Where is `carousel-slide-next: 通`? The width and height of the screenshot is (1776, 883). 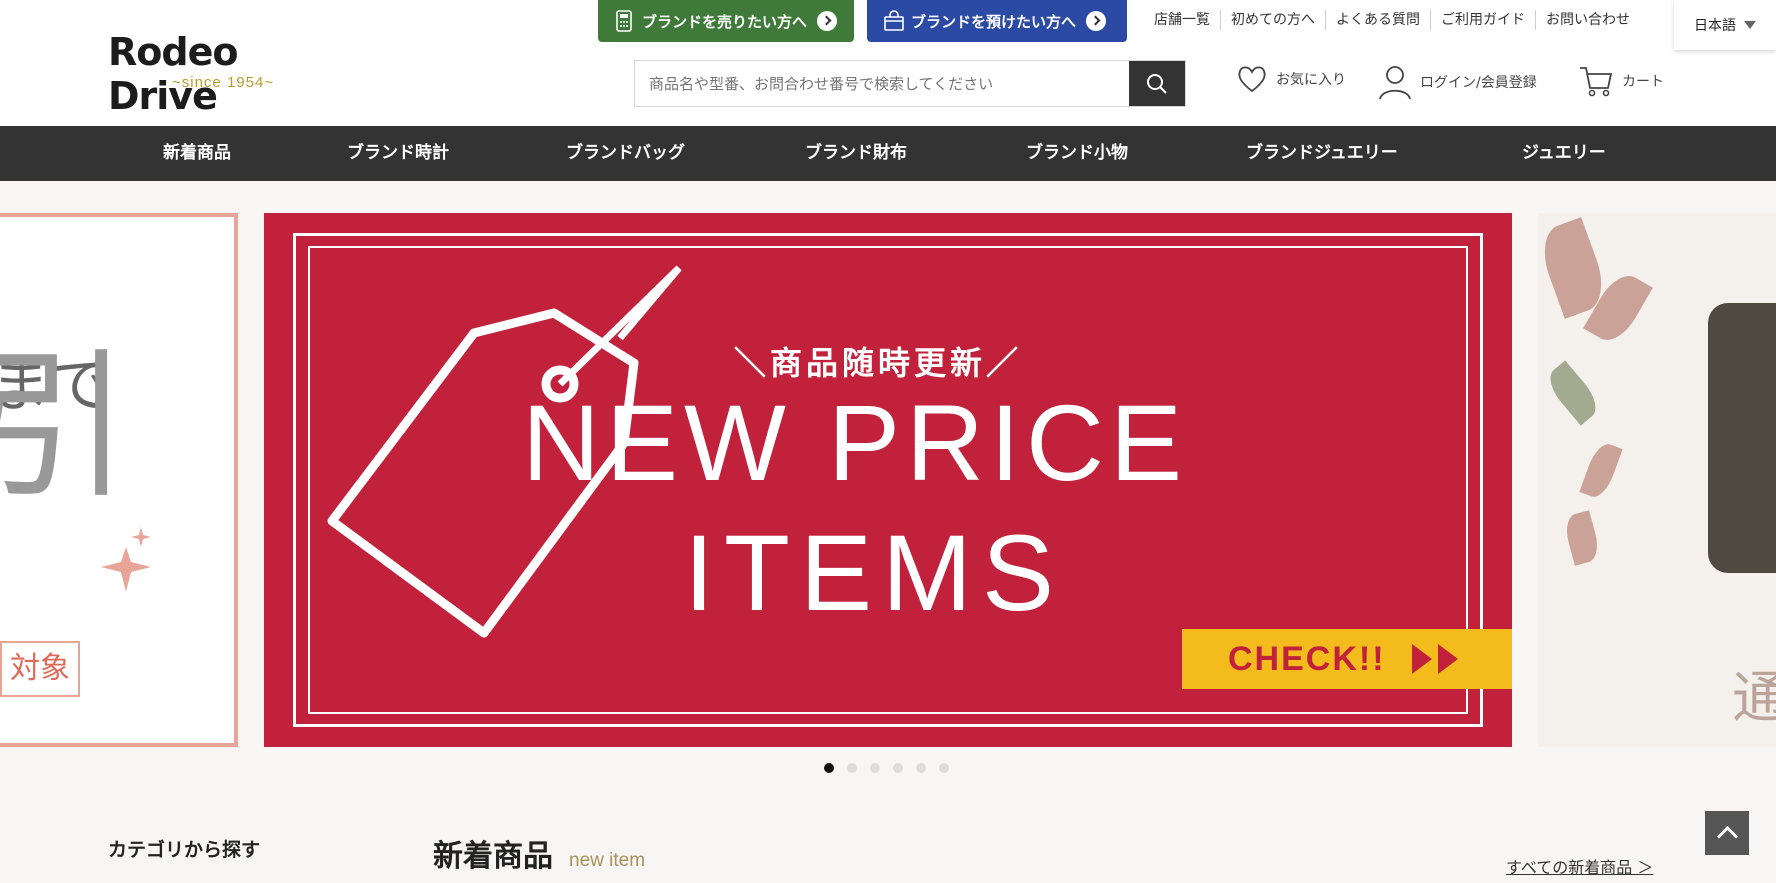 carousel-slide-next: 通 is located at coordinates (1657, 480).